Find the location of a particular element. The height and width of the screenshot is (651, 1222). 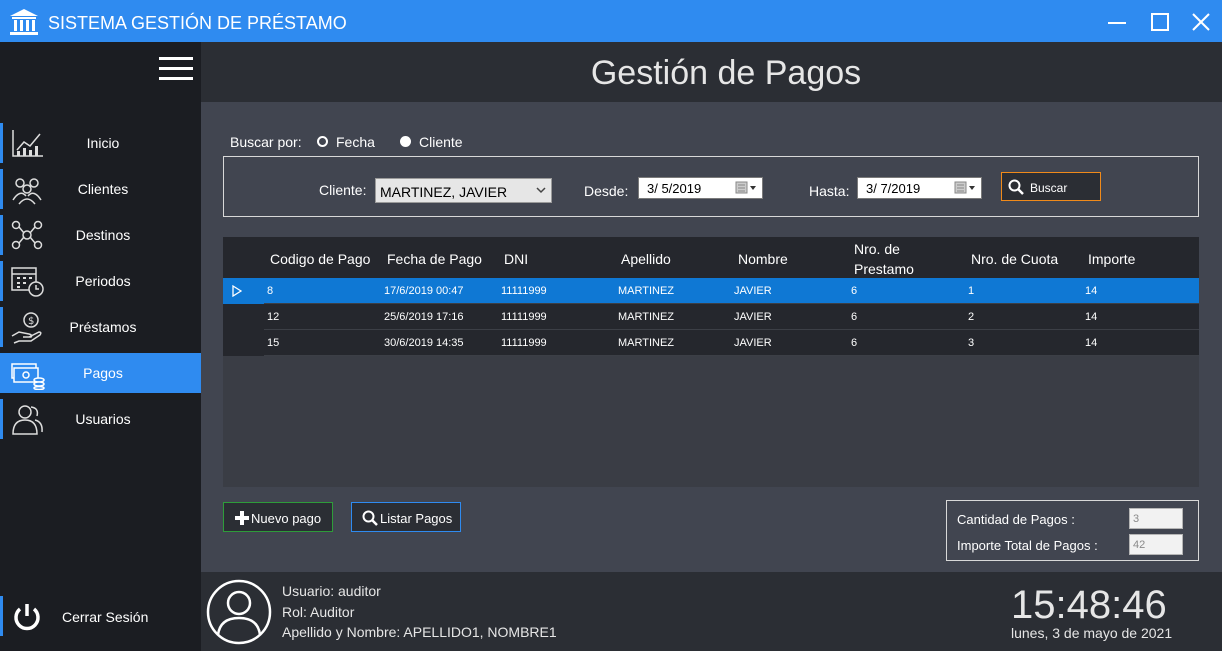

chart-icon is located at coordinates (27, 143).